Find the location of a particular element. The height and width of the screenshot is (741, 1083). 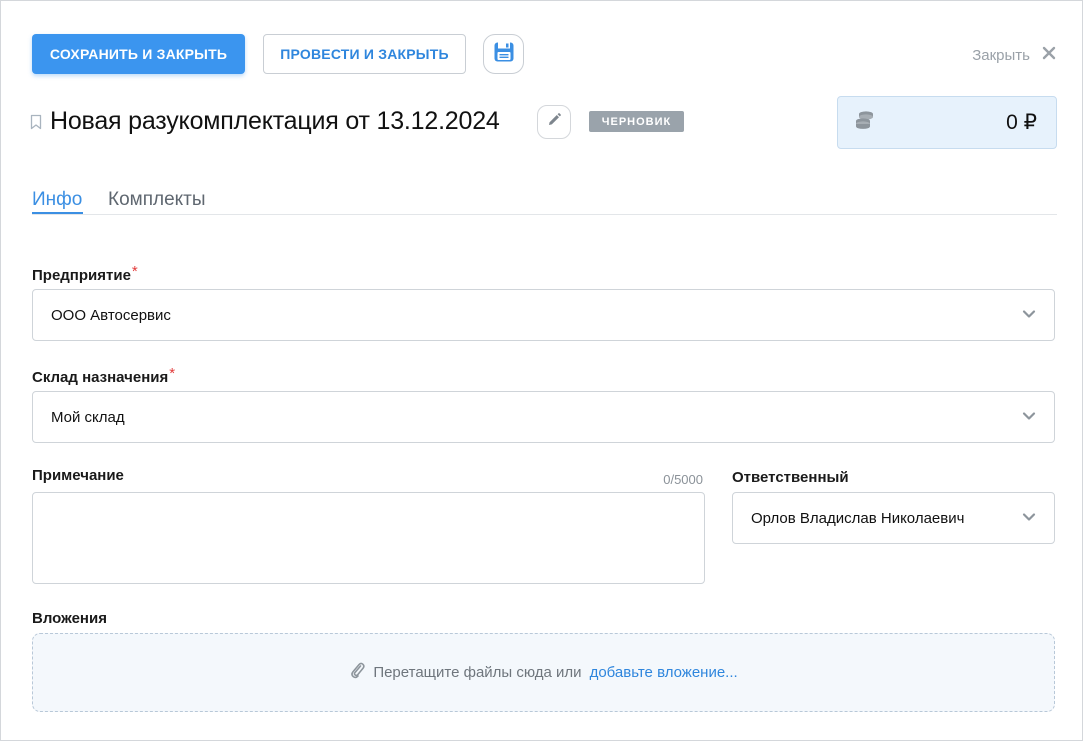

close-icon is located at coordinates (1049, 55).